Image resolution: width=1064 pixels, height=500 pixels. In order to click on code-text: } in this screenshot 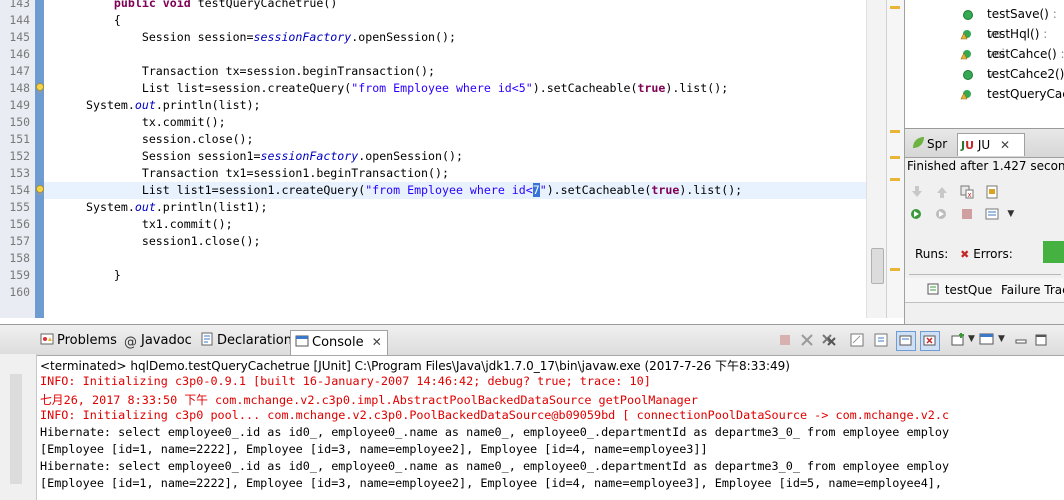, I will do `click(103, 275)`.